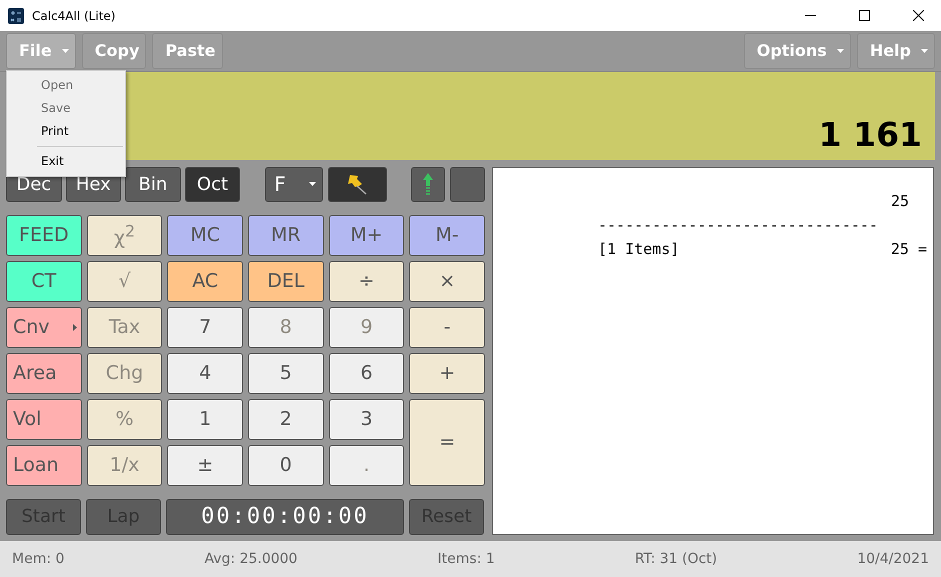 This screenshot has width=941, height=577. Describe the element at coordinates (639, 250) in the screenshot. I see `tape-total-label: [1 Items]` at that location.